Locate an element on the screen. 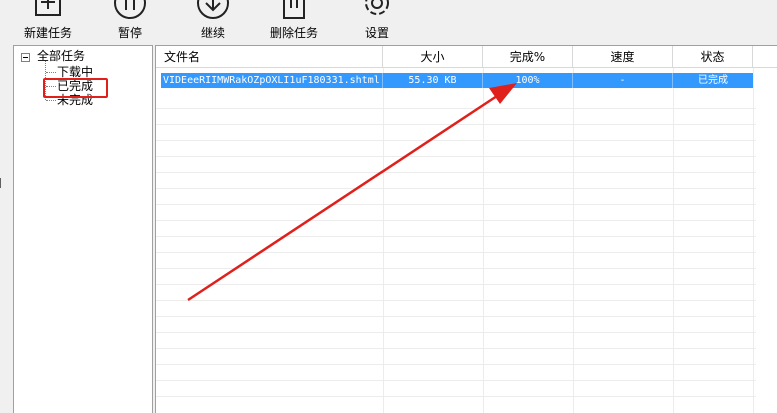 This screenshot has width=777, height=413. delete-task-button: 删除任务 is located at coordinates (294, 21).